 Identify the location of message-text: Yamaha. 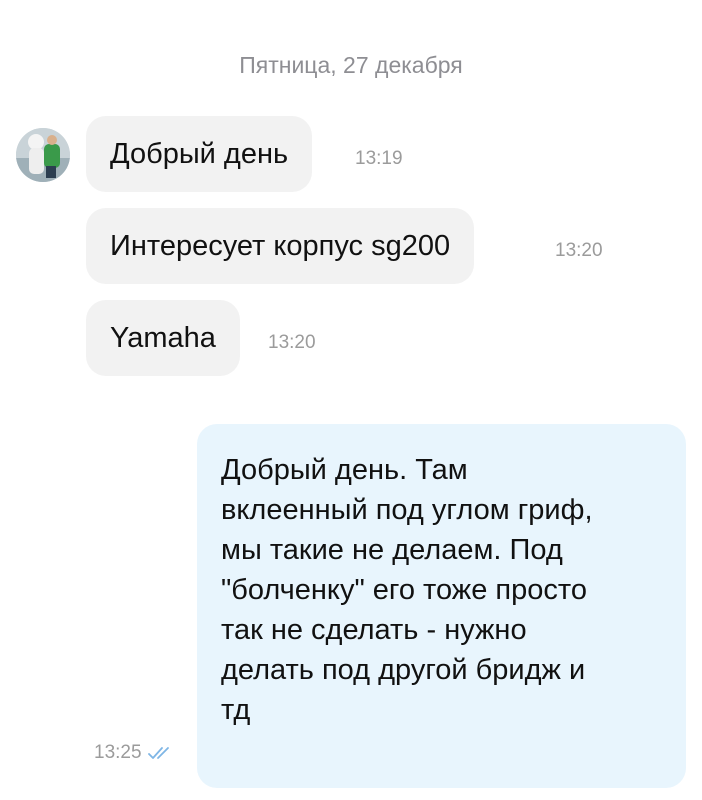
(163, 337).